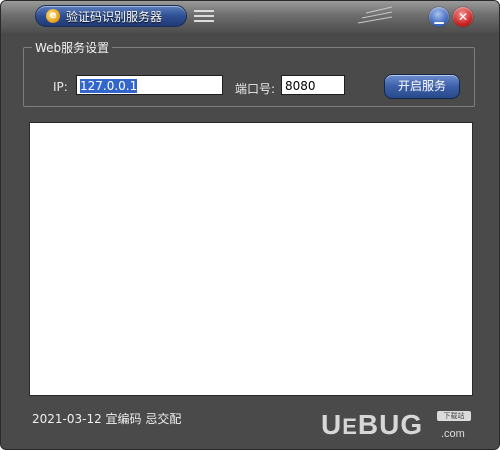 This screenshot has height=450, width=500. I want to click on watermark-logo: UEBUG 下载站 .com, so click(401, 425).